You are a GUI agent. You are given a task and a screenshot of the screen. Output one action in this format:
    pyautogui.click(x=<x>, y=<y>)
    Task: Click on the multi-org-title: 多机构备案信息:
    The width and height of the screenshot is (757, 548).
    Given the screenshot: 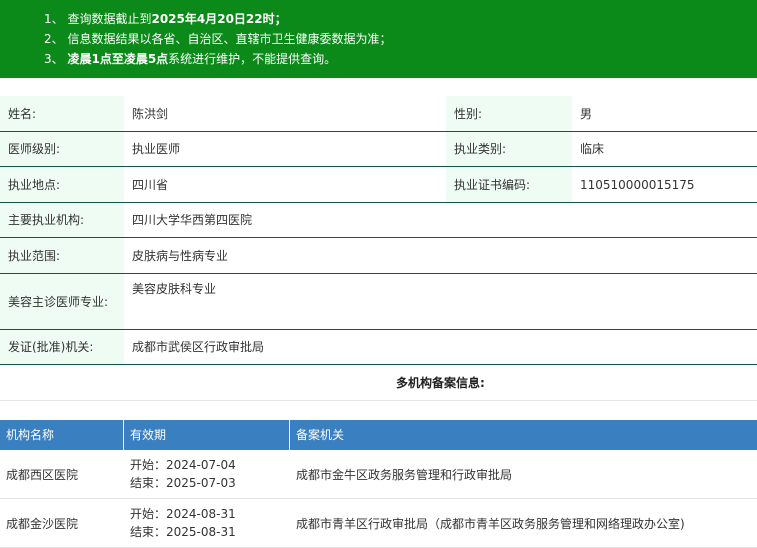 What is the action you would take?
    pyautogui.click(x=440, y=383)
    